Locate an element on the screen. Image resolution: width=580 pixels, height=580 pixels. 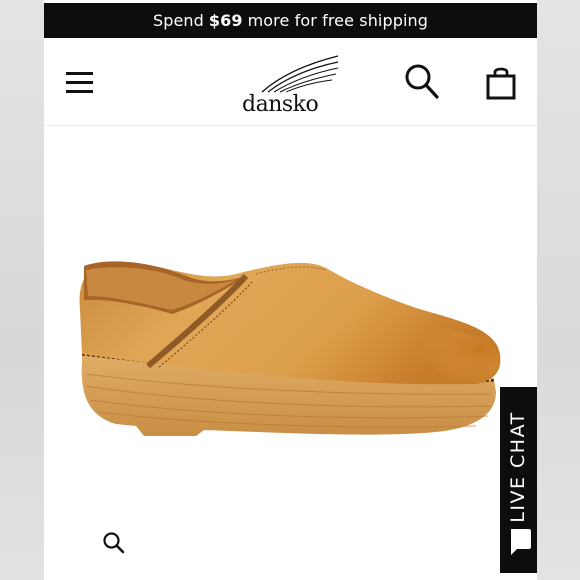
promo-amount: $69 is located at coordinates (225, 20).